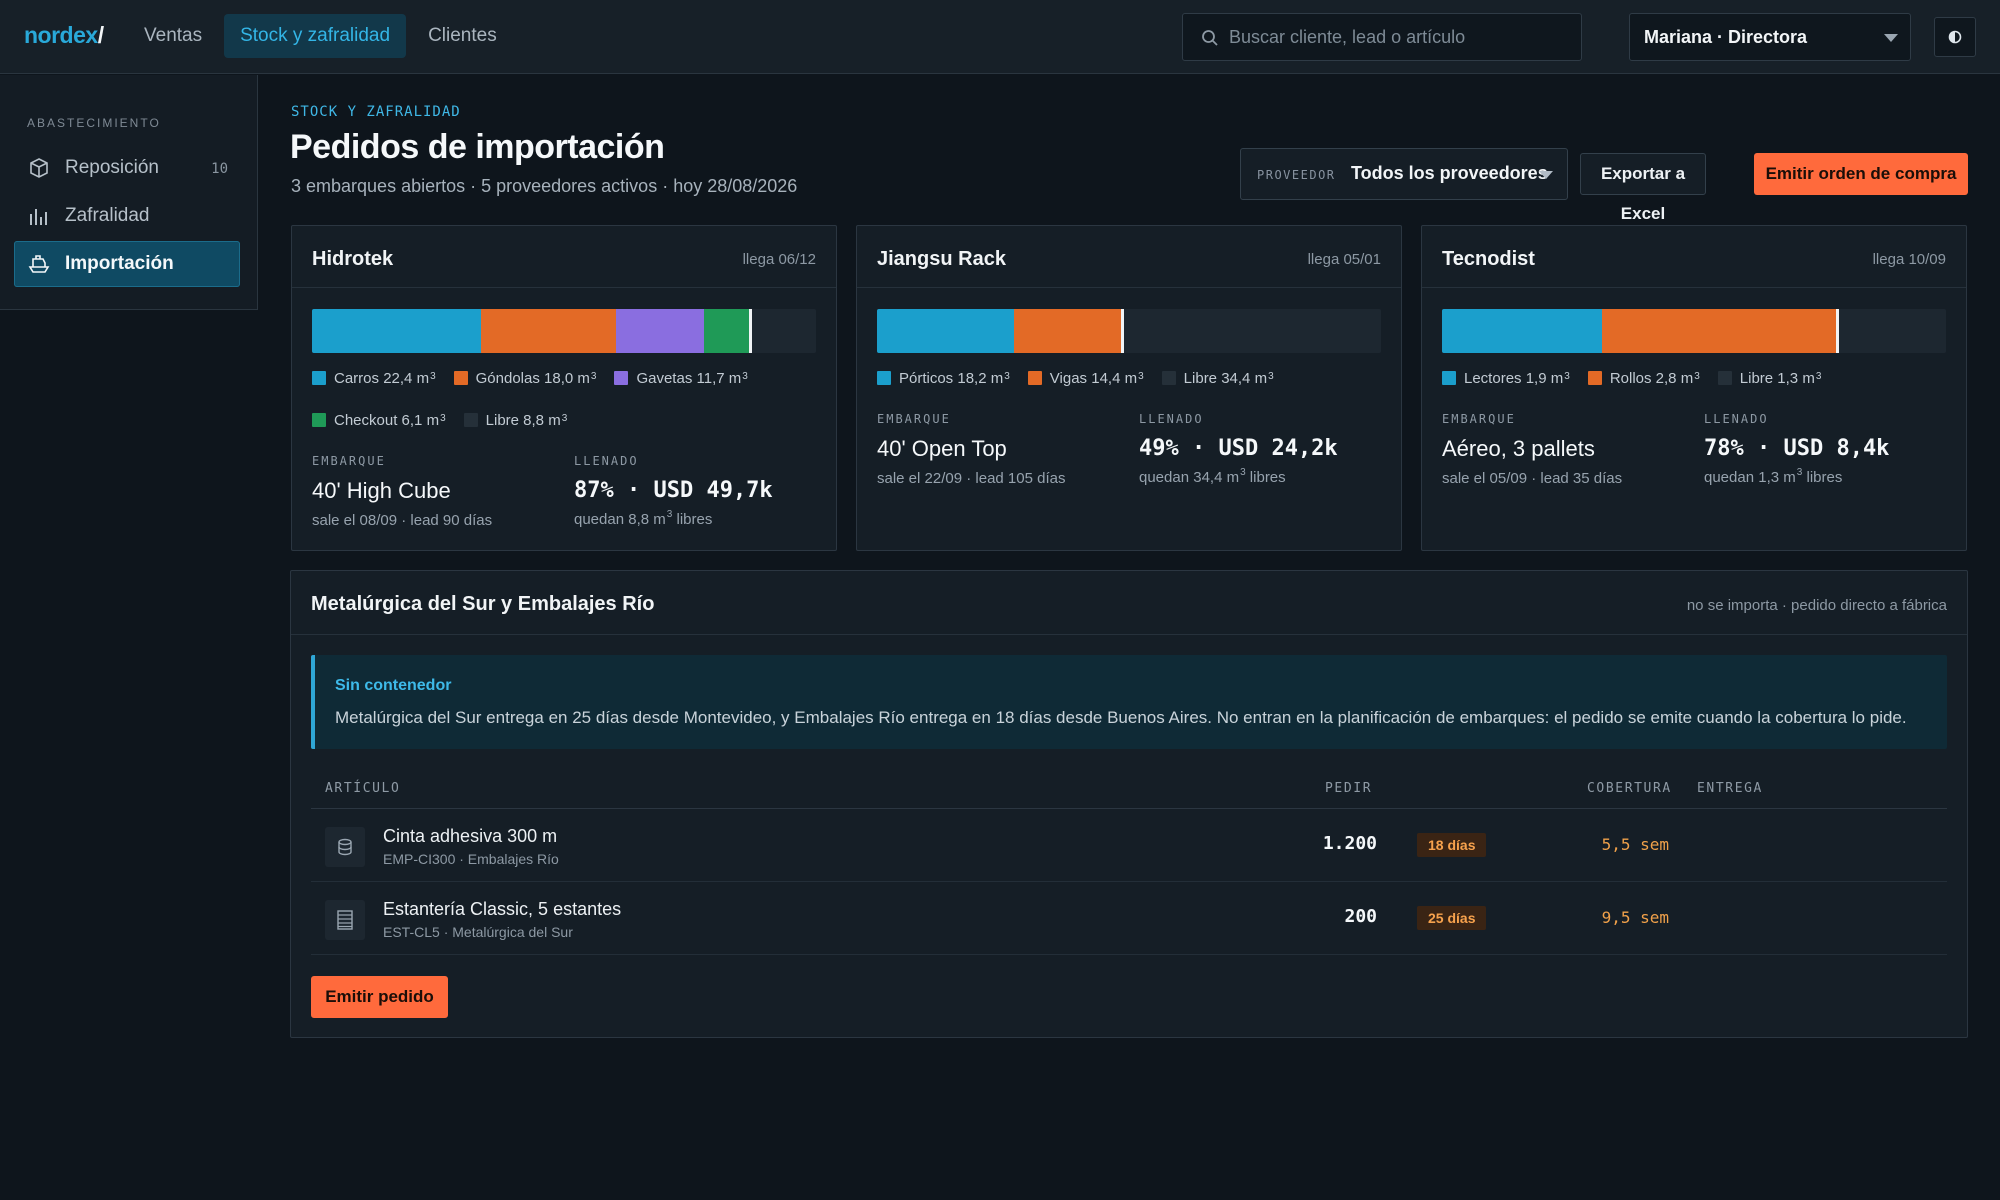 This screenshot has width=2000, height=1200. What do you see at coordinates (524, 378) in the screenshot?
I see `legend-item: Góndolas 18,0 m3` at bounding box center [524, 378].